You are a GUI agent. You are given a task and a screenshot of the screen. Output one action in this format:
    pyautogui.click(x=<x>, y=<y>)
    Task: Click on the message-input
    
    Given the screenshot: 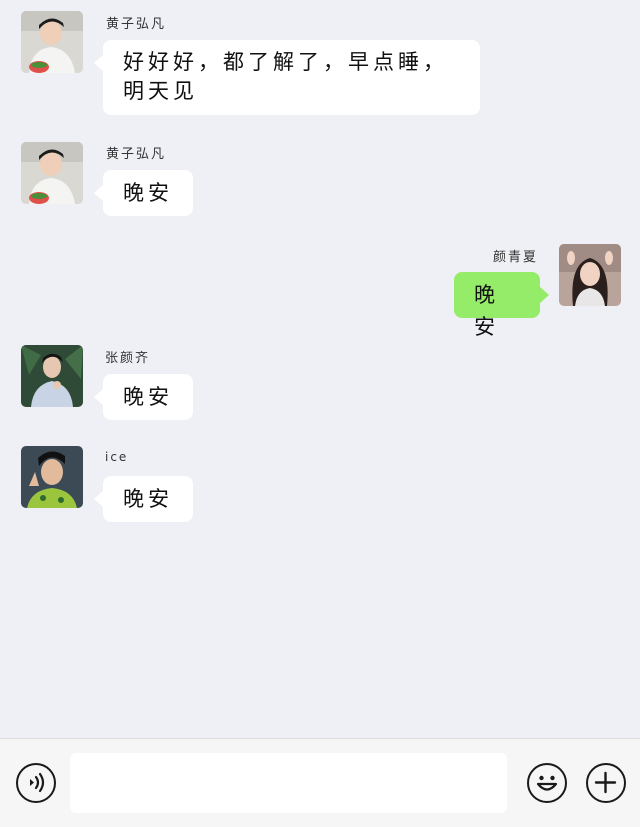 What is the action you would take?
    pyautogui.click(x=288, y=783)
    